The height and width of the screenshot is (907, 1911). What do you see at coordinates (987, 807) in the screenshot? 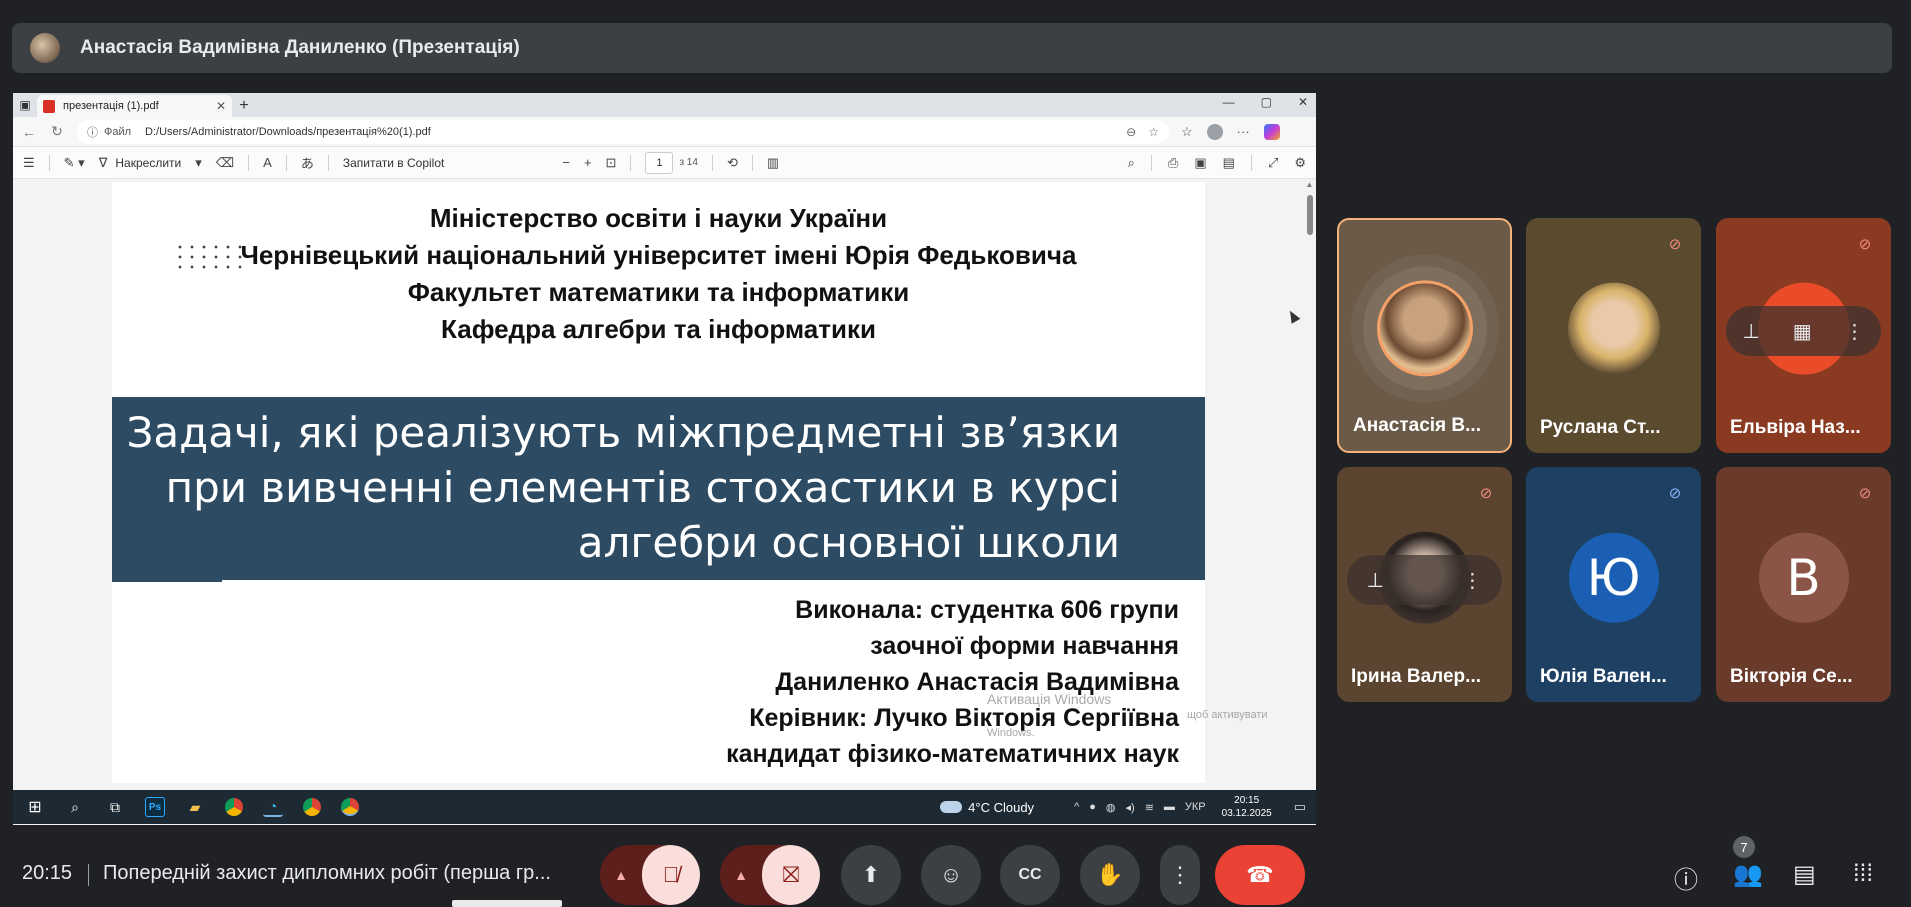
I see `weather-widget: 4°C Cloudy` at bounding box center [987, 807].